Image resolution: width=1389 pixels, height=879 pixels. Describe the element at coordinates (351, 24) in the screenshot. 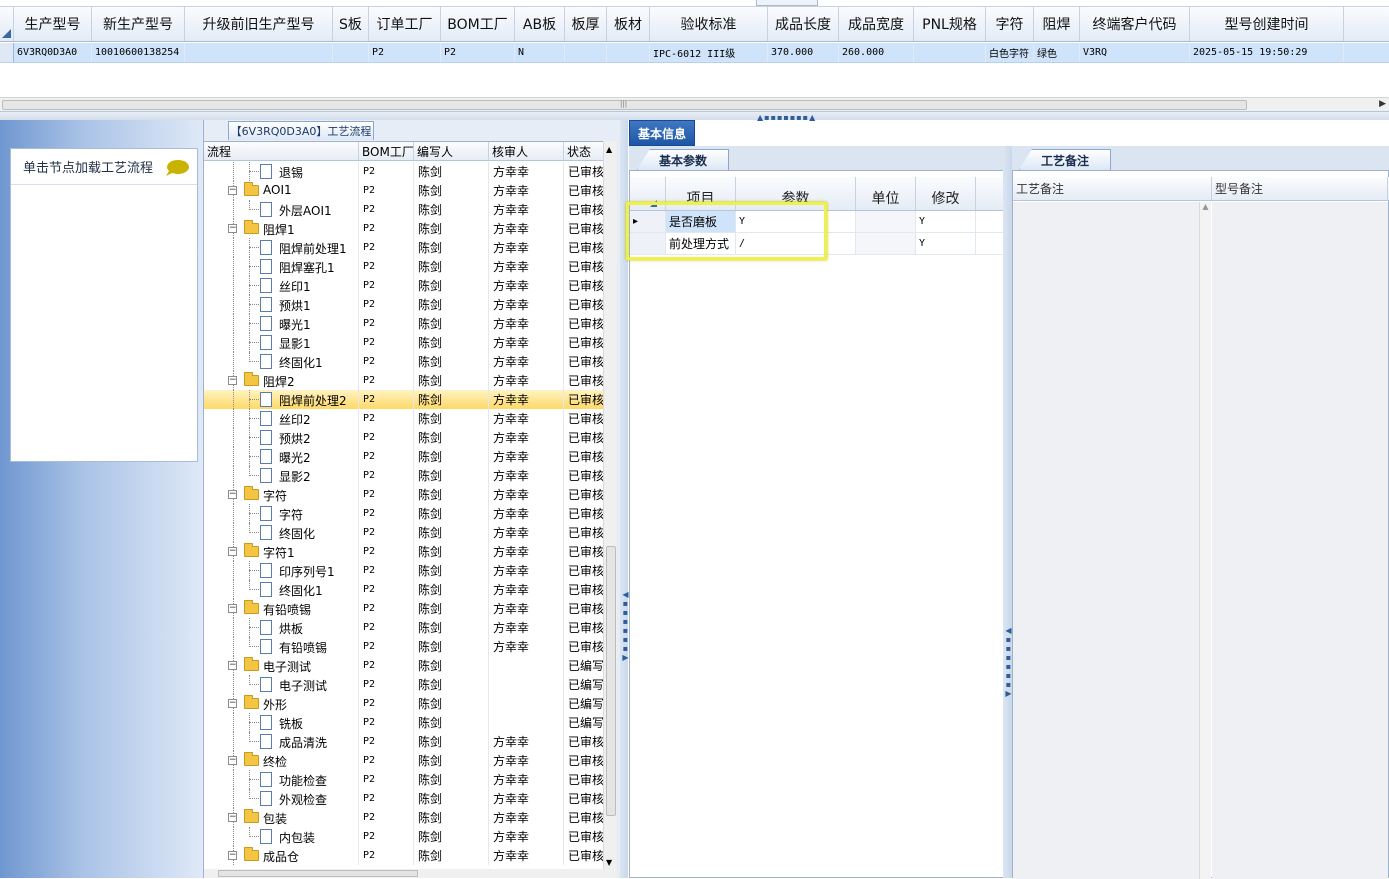

I see `column-header: S板` at that location.